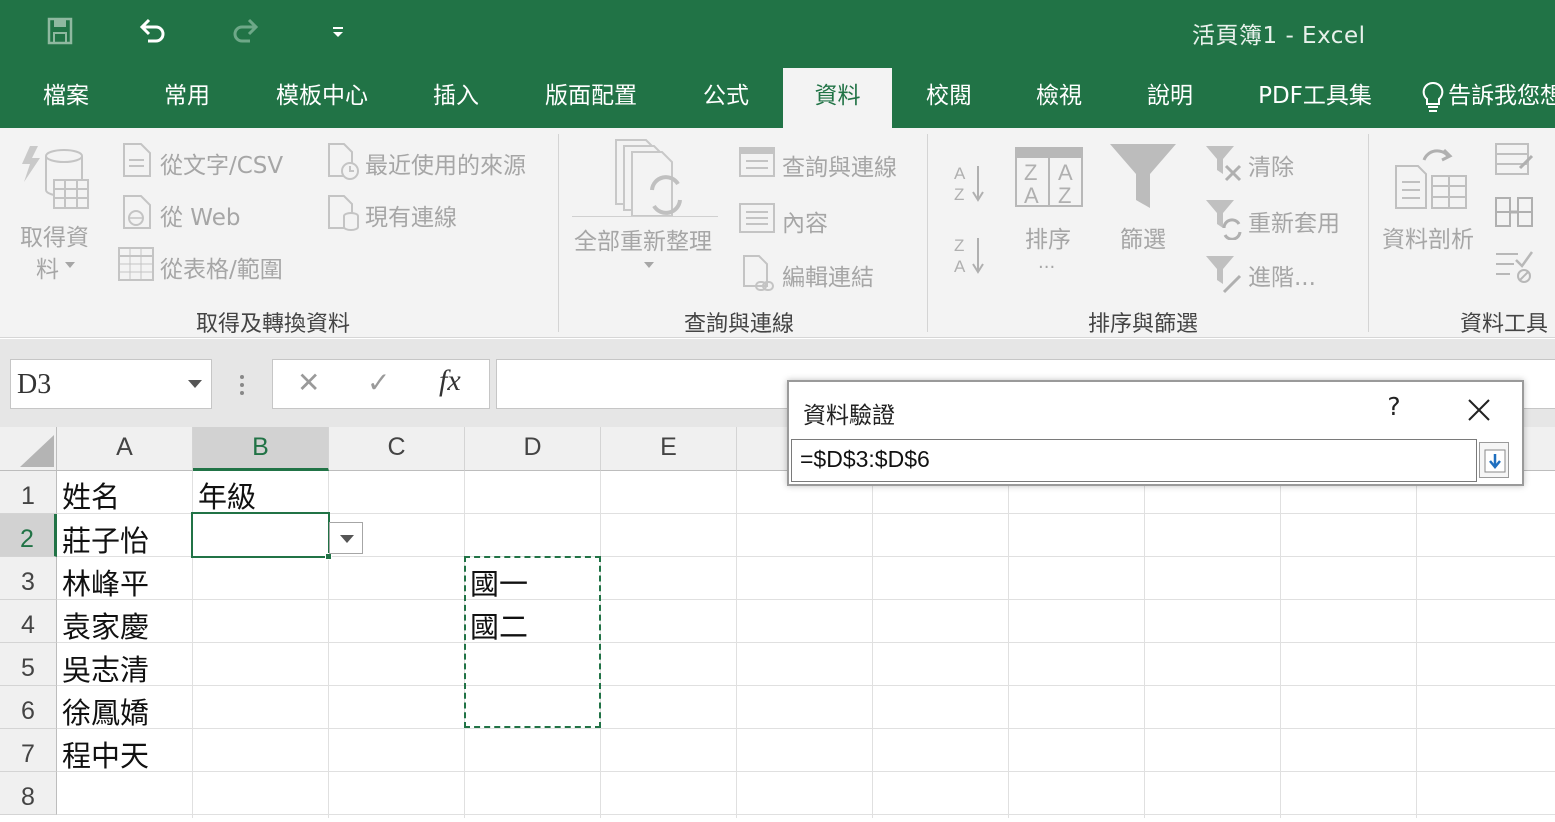  I want to click on cell-a2: 莊子怡, so click(105, 539).